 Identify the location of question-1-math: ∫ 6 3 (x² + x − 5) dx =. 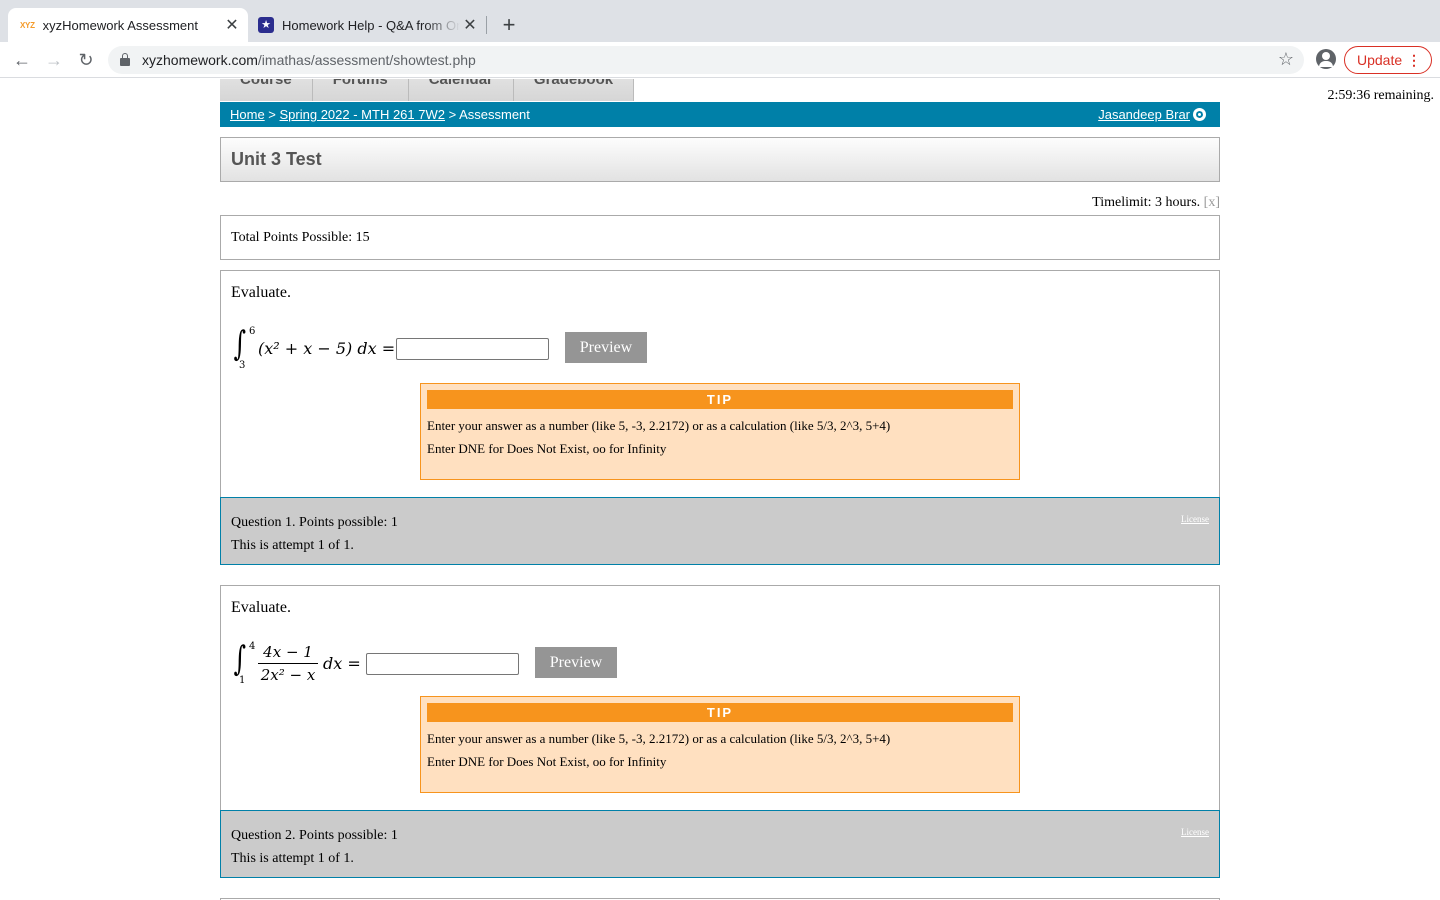
(316, 347).